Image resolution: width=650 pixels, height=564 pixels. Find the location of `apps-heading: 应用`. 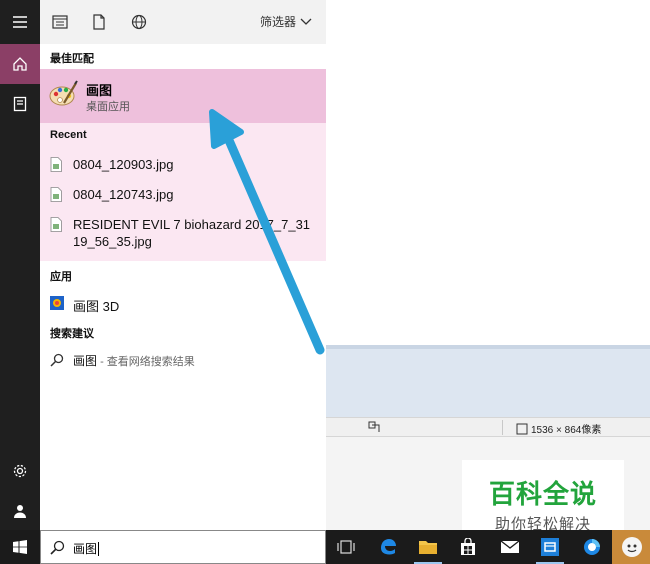

apps-heading: 应用 is located at coordinates (61, 277).